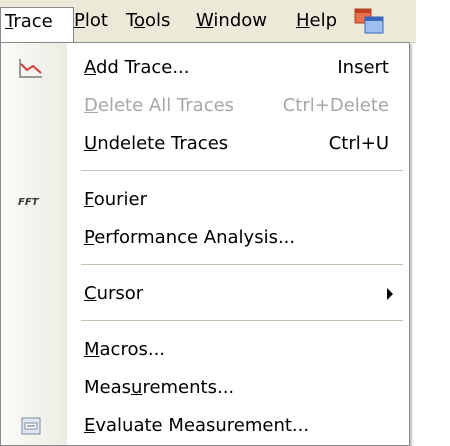  What do you see at coordinates (79, 20) in the screenshot?
I see `menu-plot-mnemonic: P` at bounding box center [79, 20].